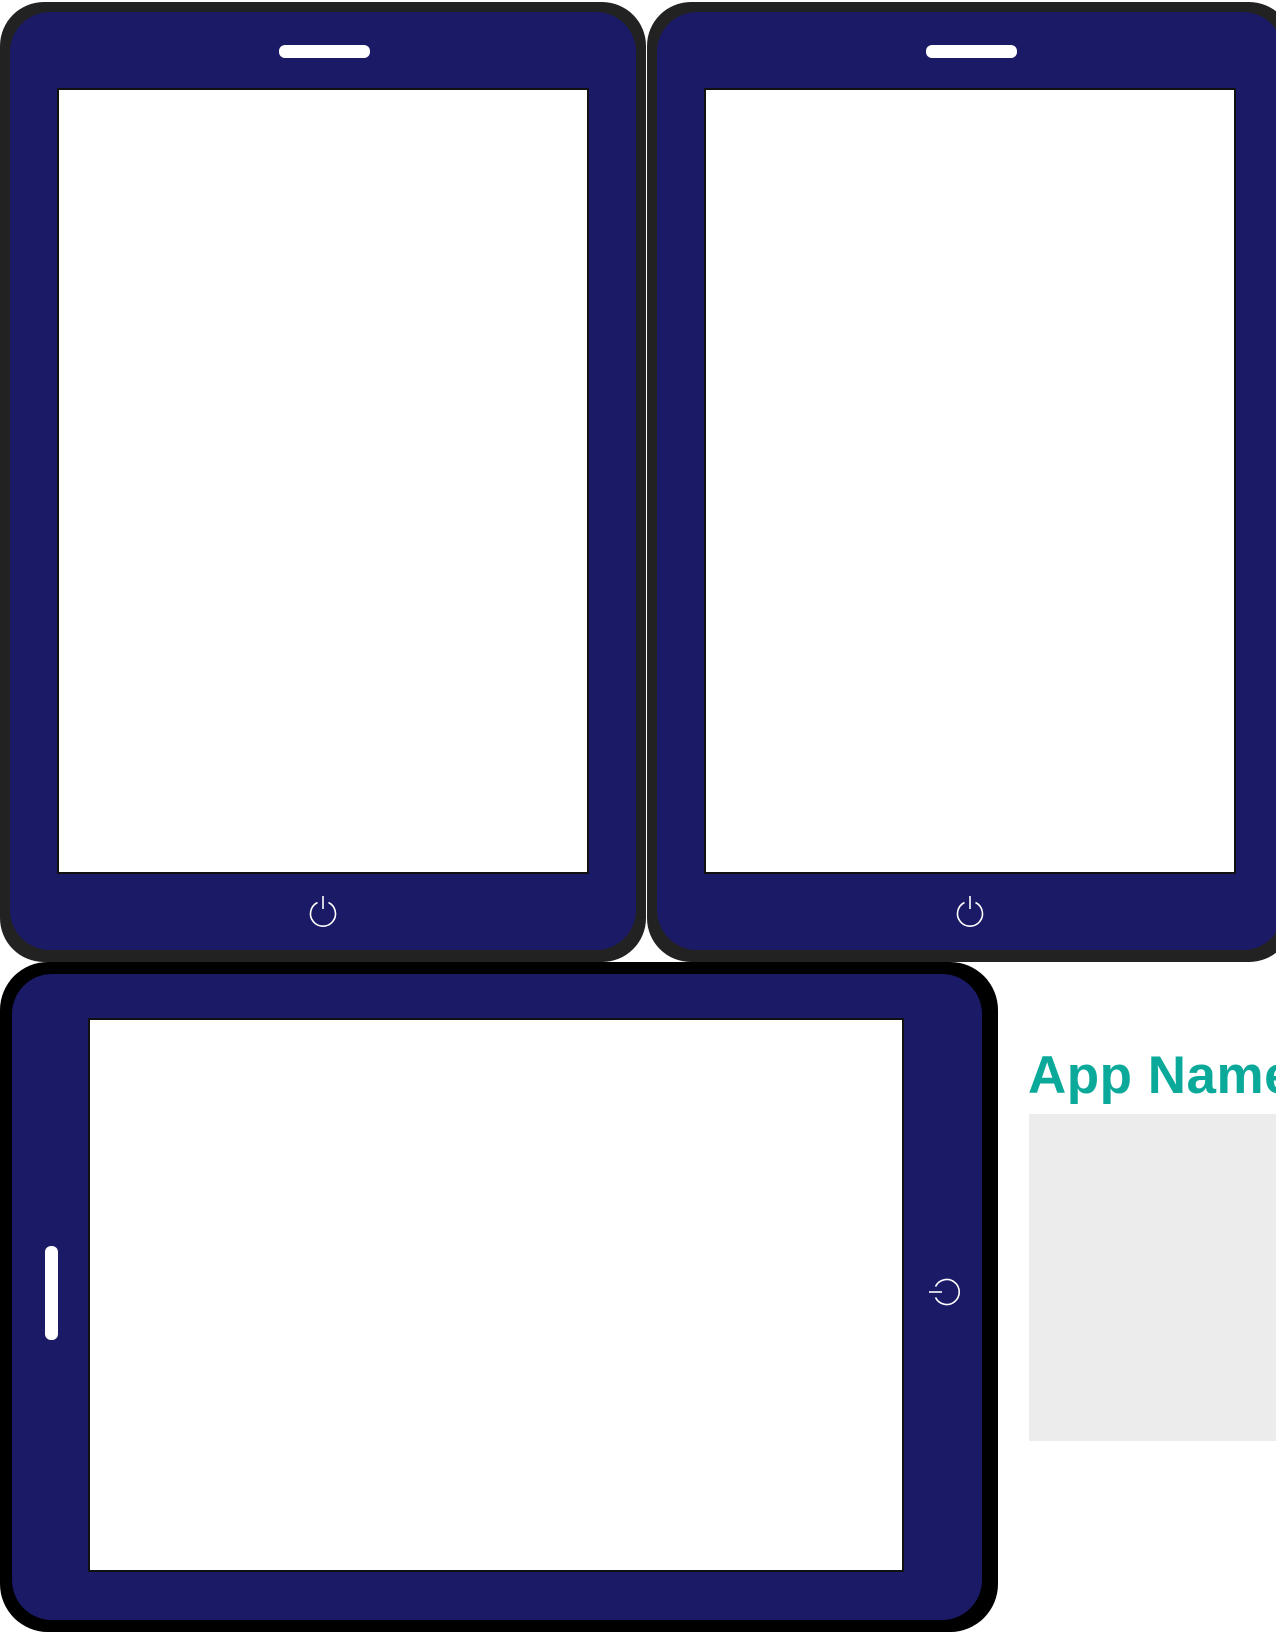 Image resolution: width=1276 pixels, height=1632 pixels. I want to click on app-info-panel: App Name, so click(1152, 1076).